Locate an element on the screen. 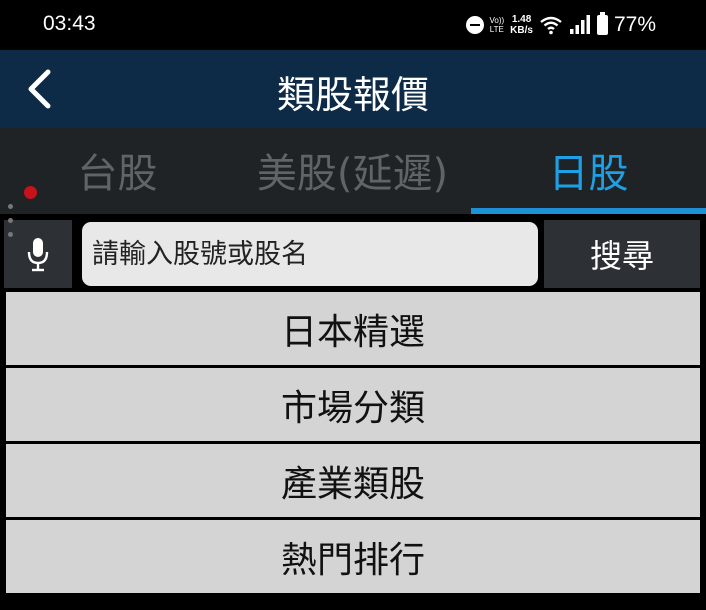 The image size is (706, 610). search-bar: 搜尋 is located at coordinates (353, 253).